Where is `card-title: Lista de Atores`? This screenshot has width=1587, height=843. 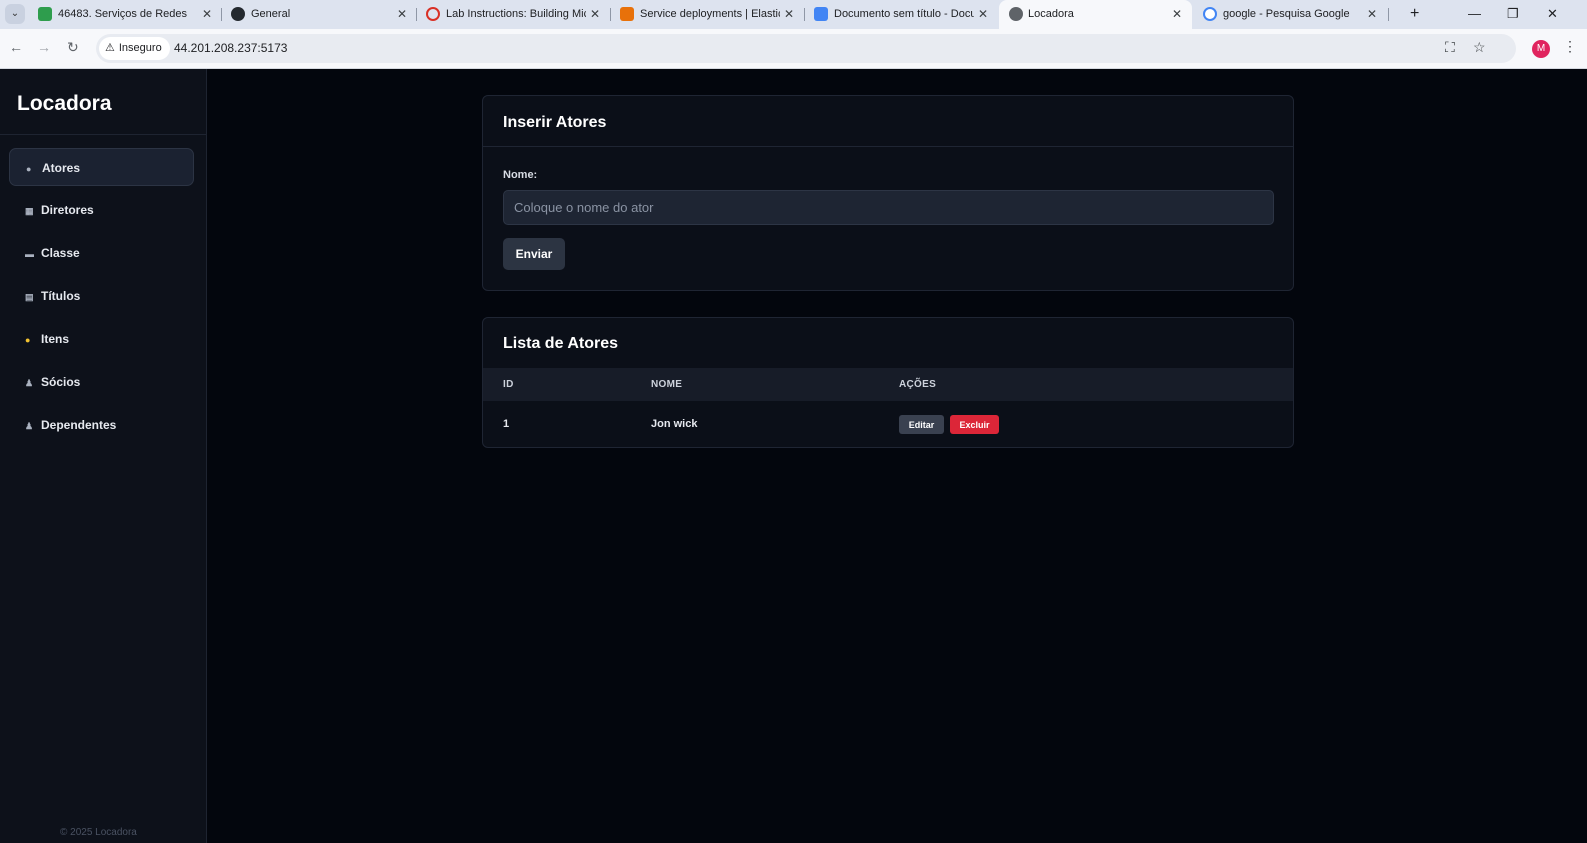 card-title: Lista de Atores is located at coordinates (560, 343).